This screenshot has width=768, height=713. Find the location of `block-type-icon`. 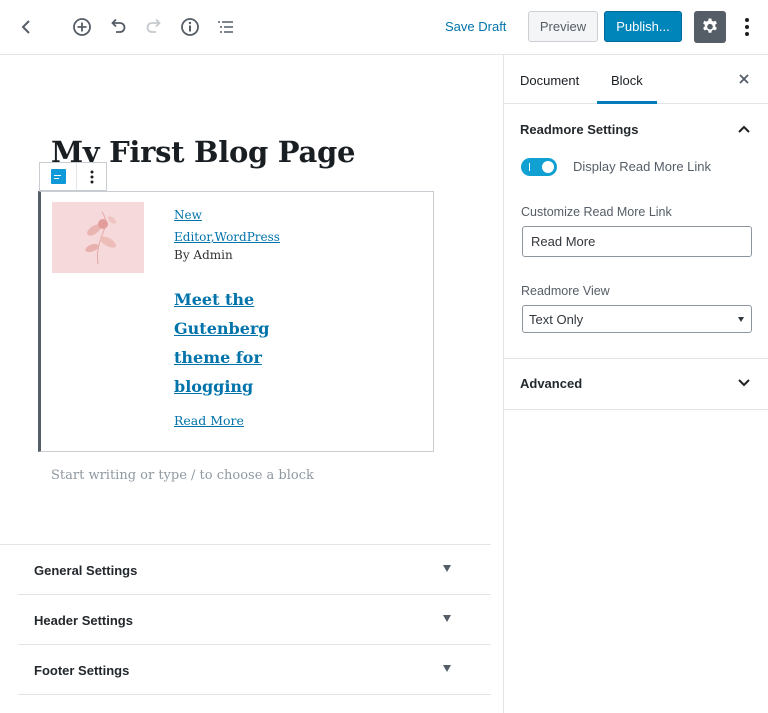

block-type-icon is located at coordinates (58, 176).